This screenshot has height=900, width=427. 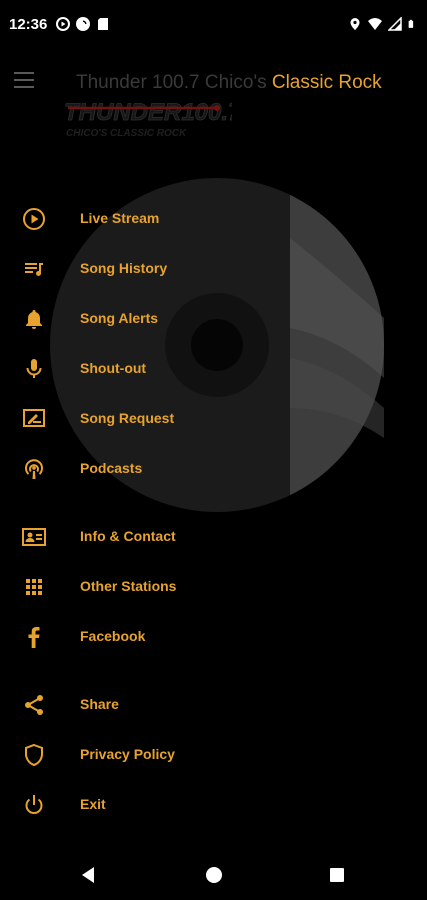 I want to click on menu-item-share: Share, so click(x=145, y=704).